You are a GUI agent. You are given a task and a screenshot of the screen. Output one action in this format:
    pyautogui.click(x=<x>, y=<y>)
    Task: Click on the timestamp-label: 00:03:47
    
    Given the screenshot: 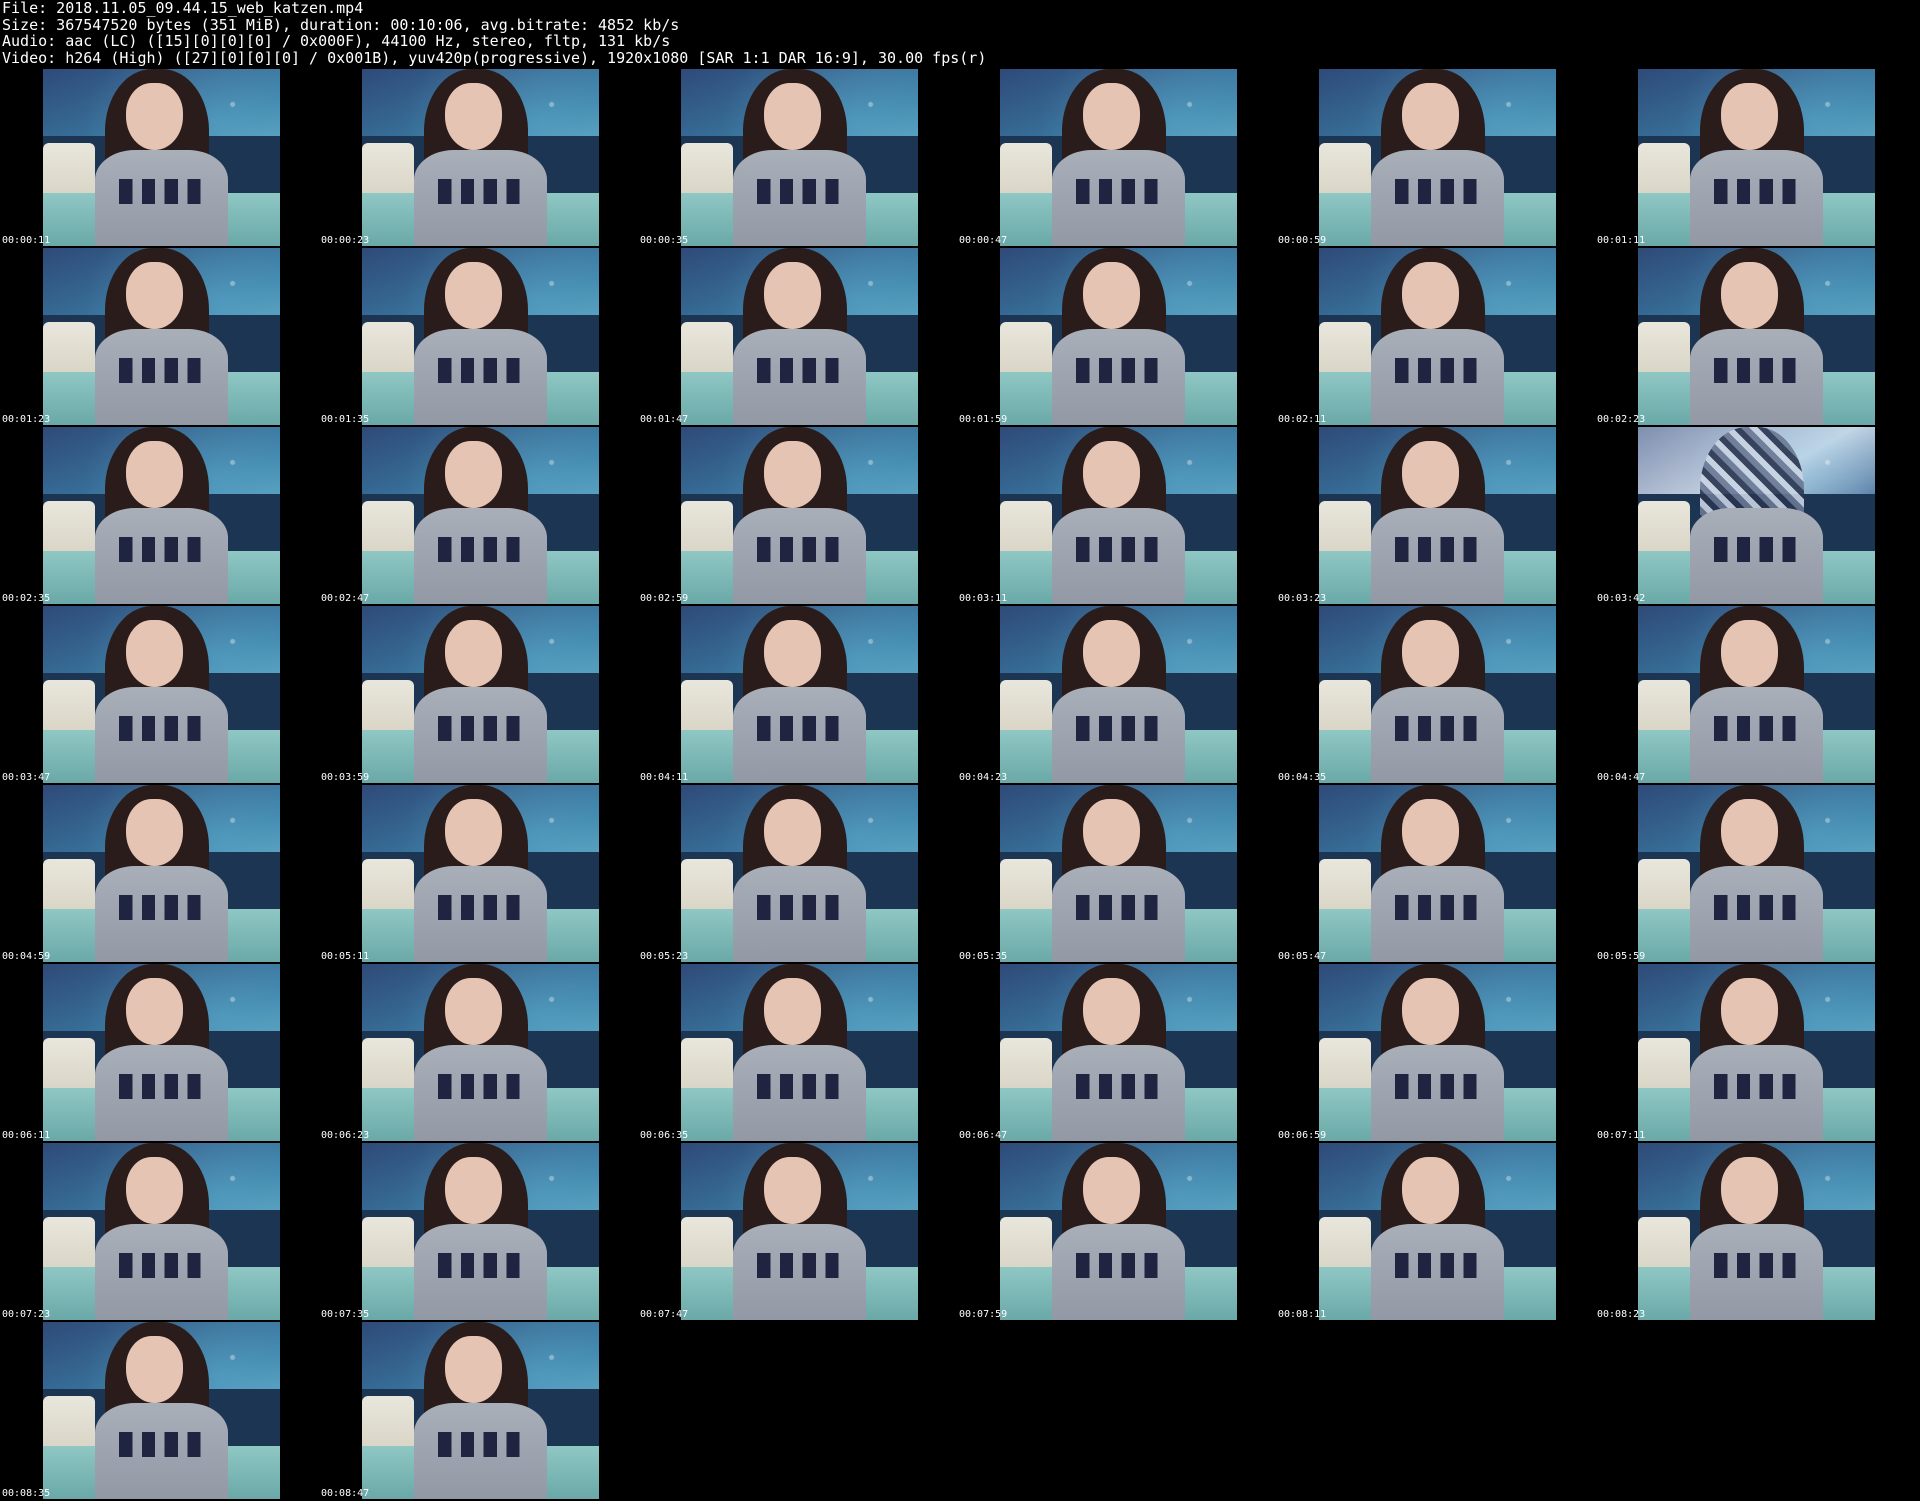 What is the action you would take?
    pyautogui.click(x=26, y=777)
    